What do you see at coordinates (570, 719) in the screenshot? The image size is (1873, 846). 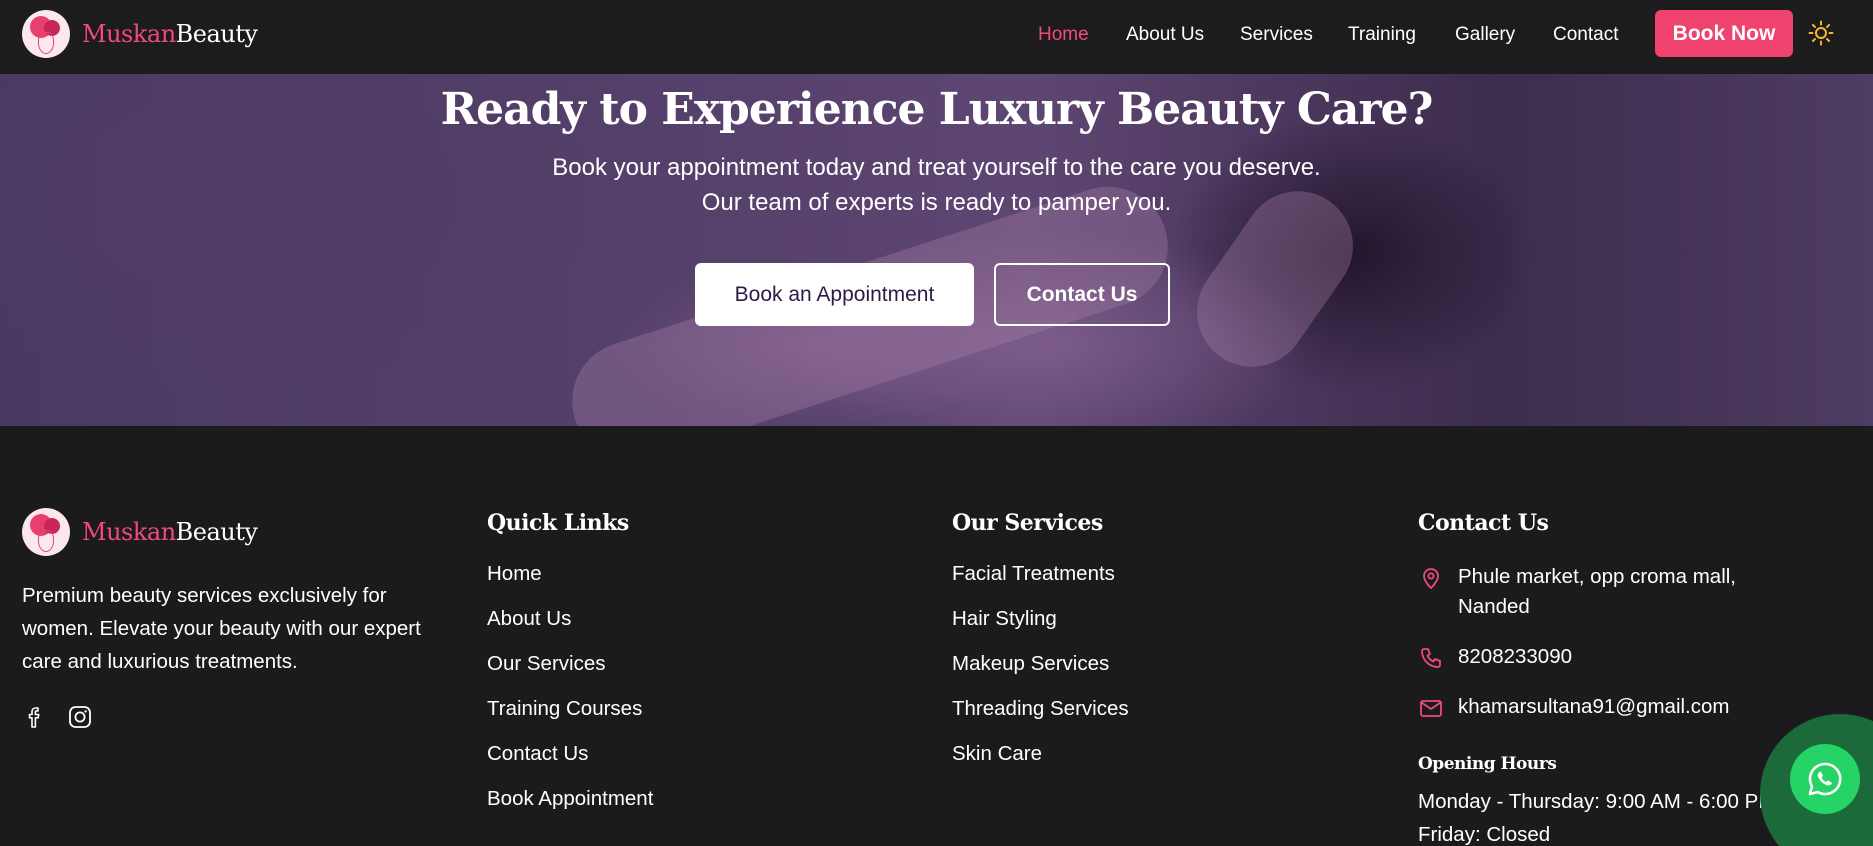 I see `quick-link-training-courses: Training Courses` at bounding box center [570, 719].